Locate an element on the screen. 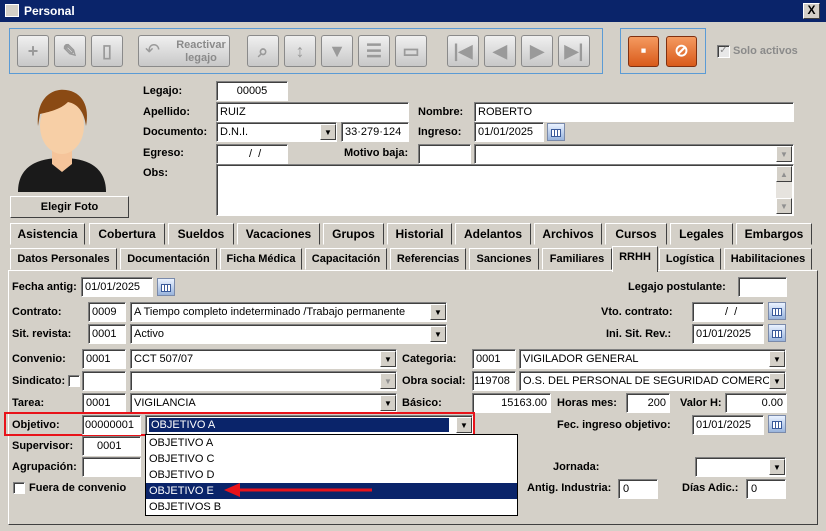  sindicato-code is located at coordinates (104, 381).